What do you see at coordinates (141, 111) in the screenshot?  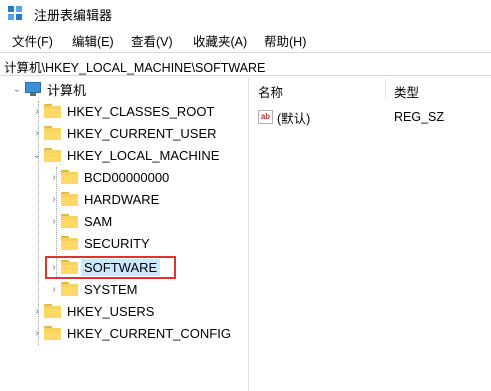 I see `tree-item-label: HKEY_CLASSES_ROOT` at bounding box center [141, 111].